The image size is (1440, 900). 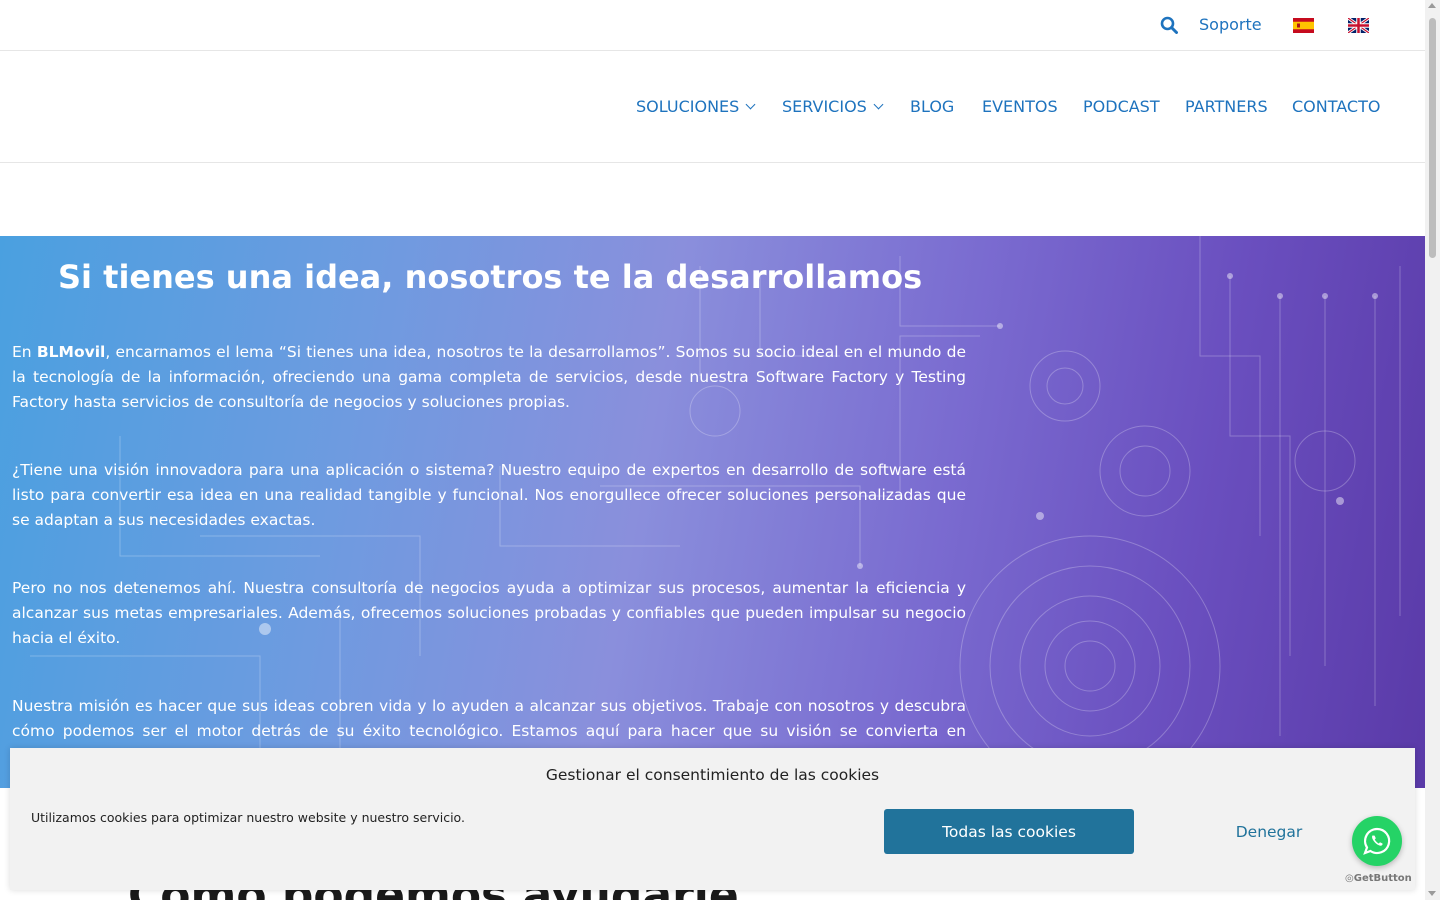 I want to click on whatsapp-button, so click(x=1377, y=841).